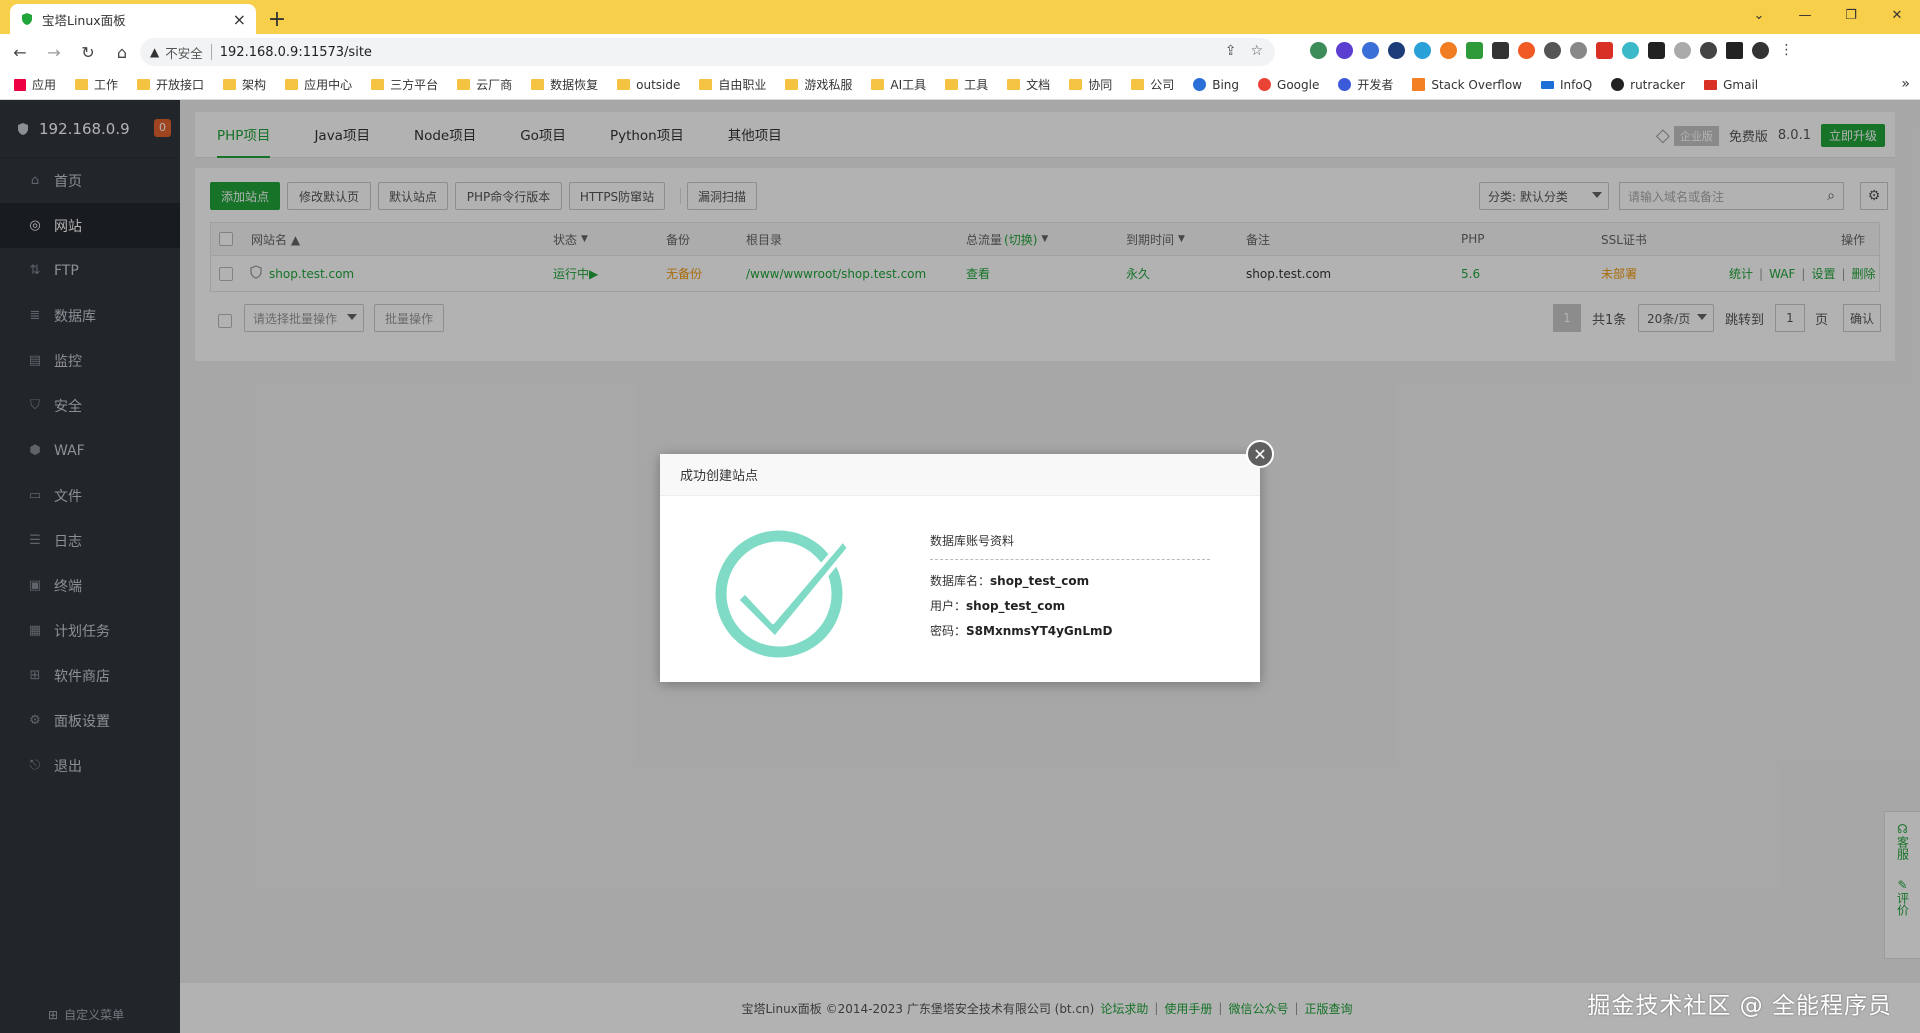  What do you see at coordinates (966, 84) in the screenshot?
I see `bookmark-folder: 工具` at bounding box center [966, 84].